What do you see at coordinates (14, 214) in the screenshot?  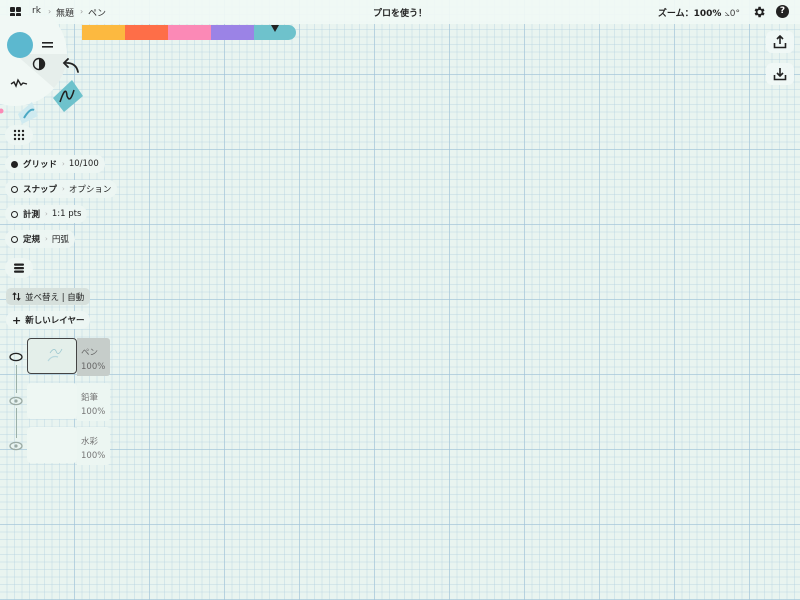 I see `guide-measure-radio` at bounding box center [14, 214].